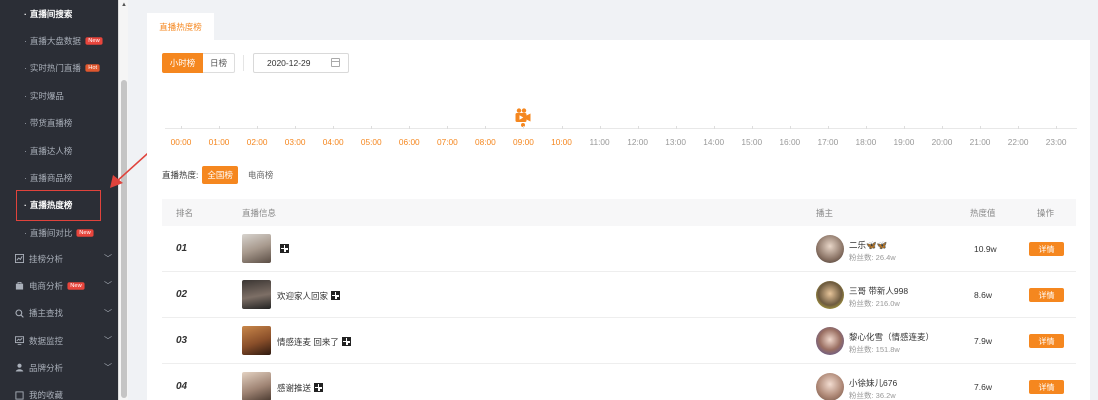  What do you see at coordinates (108, 341) in the screenshot?
I see `chevron-down-icon: ﹀` at bounding box center [108, 341].